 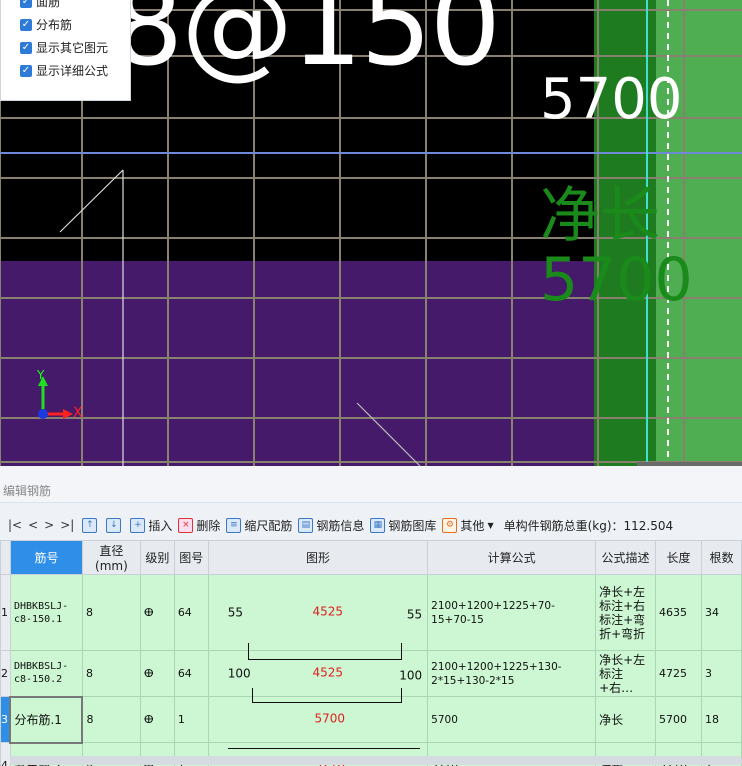 I want to click on insert-row-icon: +, so click(x=138, y=525).